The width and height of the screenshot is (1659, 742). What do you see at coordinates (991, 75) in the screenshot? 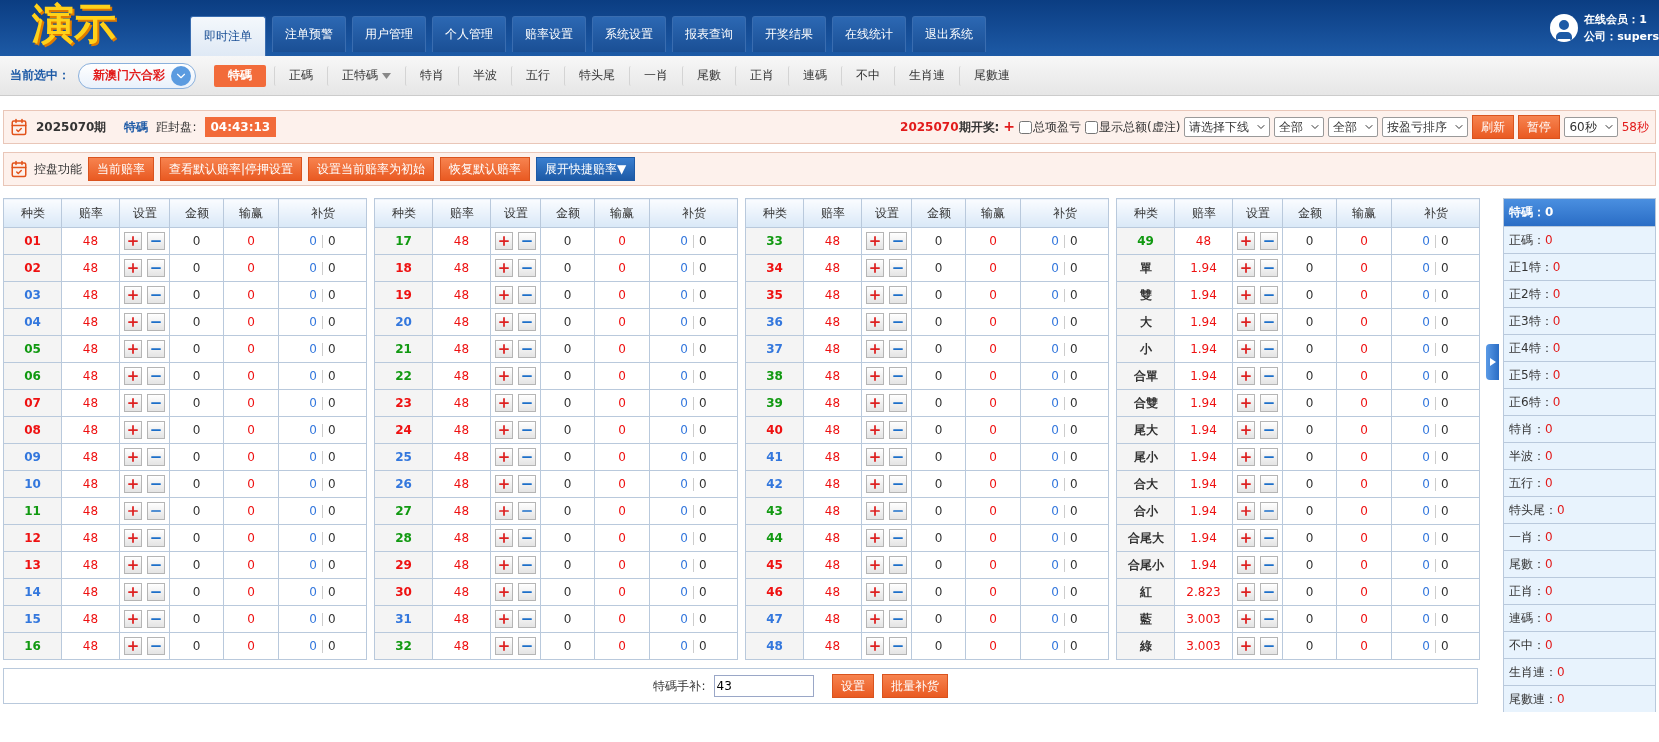
I see `category-tab: 尾數連` at bounding box center [991, 75].